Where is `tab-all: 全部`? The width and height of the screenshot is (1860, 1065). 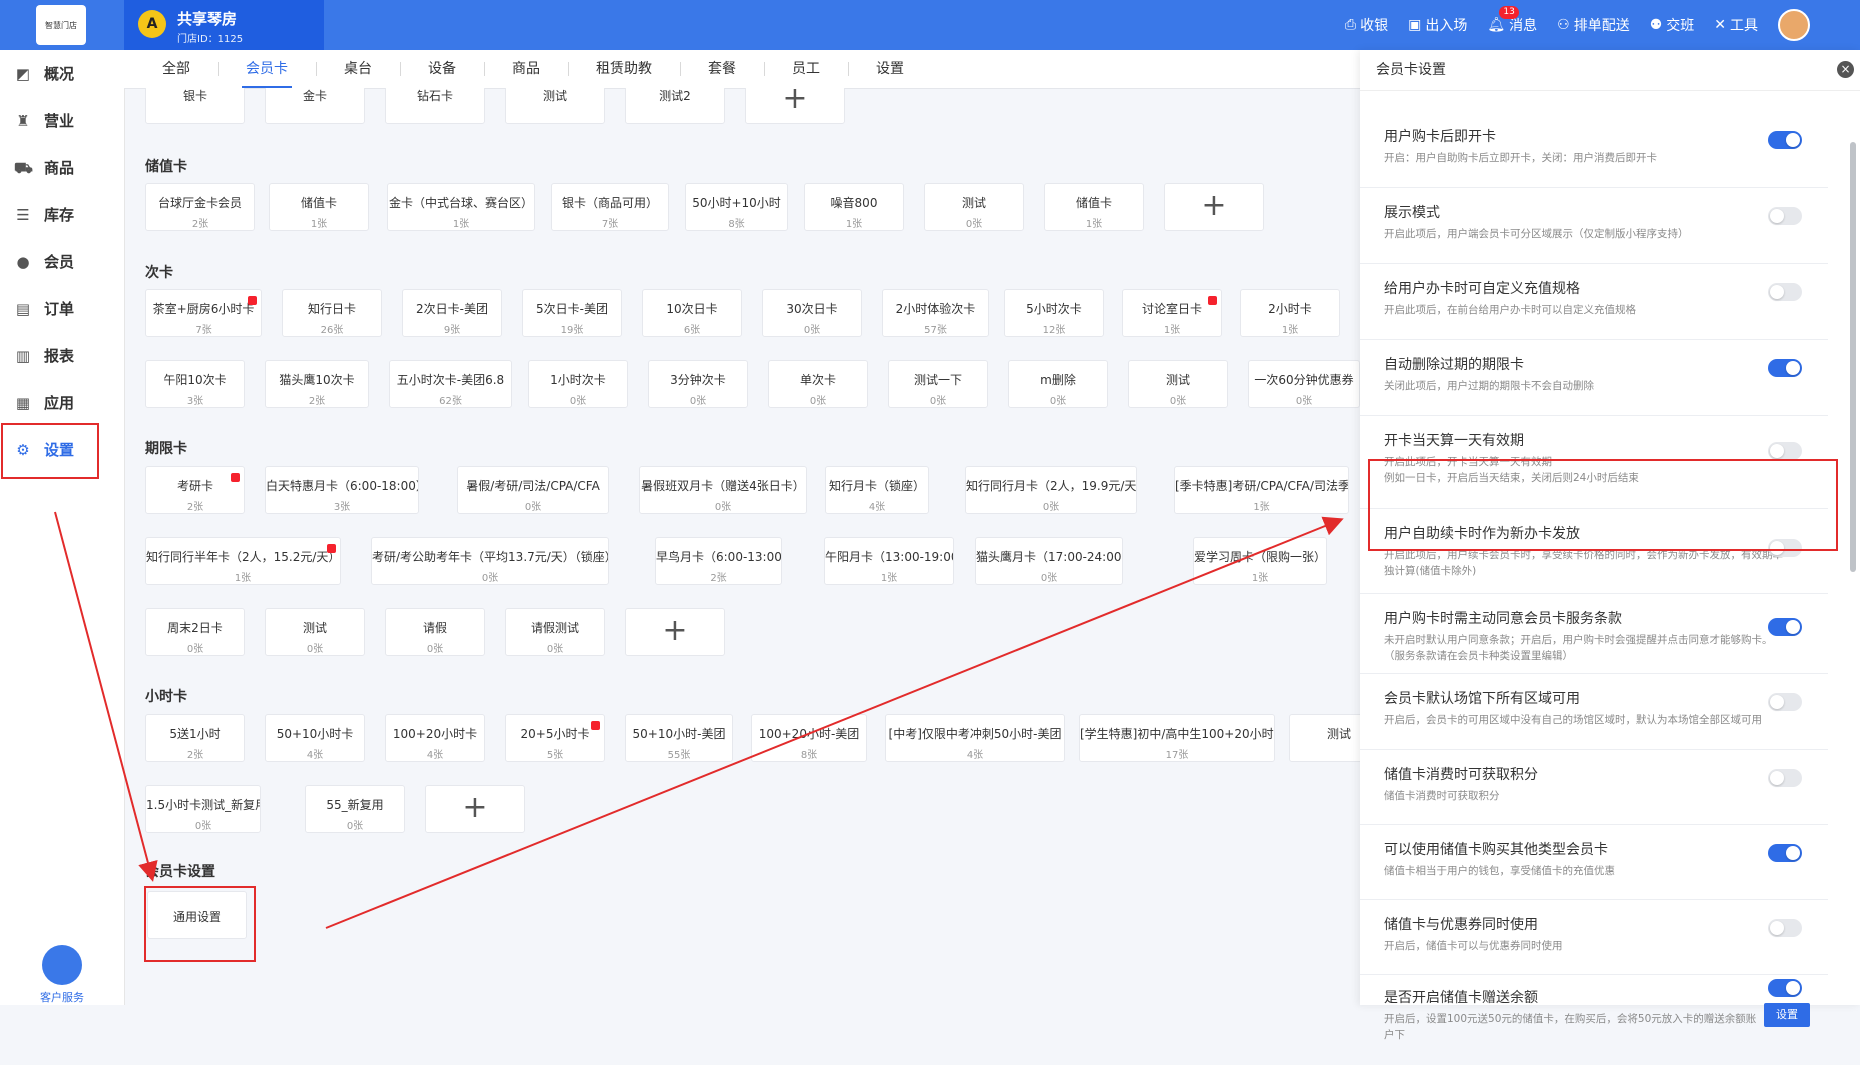
tab-all: 全部 is located at coordinates (176, 69).